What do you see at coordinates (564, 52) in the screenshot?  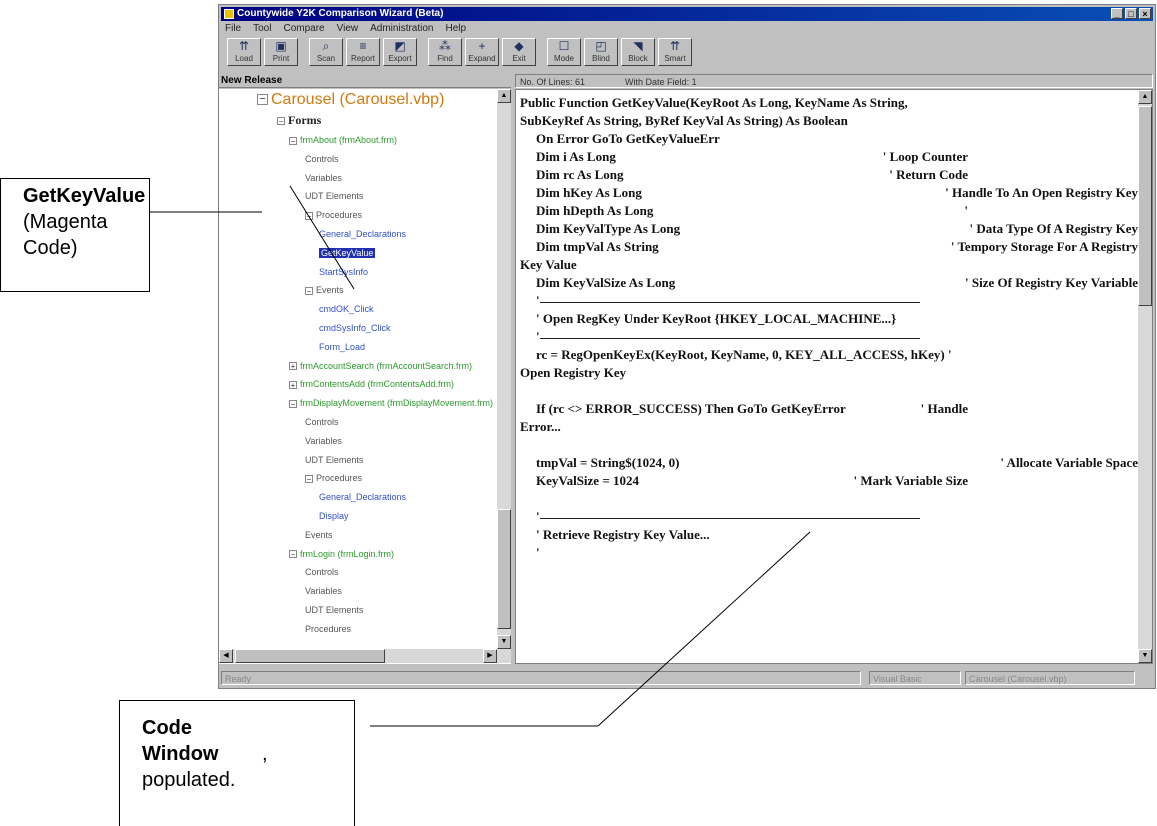 I see `toolbar-mode-button: ☐ Mode` at bounding box center [564, 52].